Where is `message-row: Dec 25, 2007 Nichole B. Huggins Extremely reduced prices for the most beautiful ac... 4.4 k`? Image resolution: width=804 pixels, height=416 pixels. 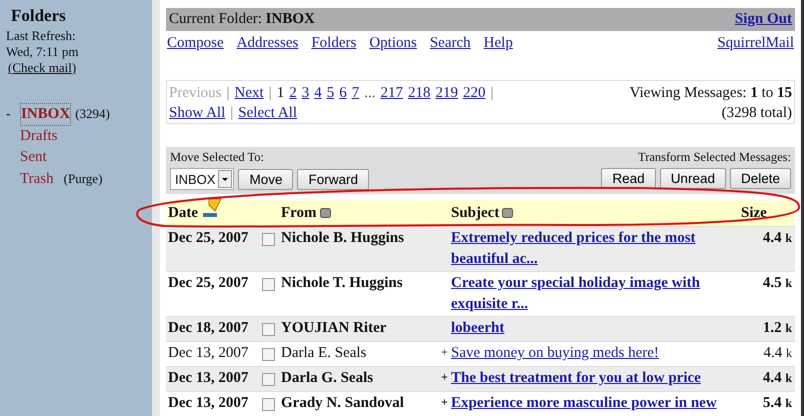 message-row: Dec 25, 2007 Nichole B. Huggins Extremely reduced prices for the most beautiful ac... 4.4 k is located at coordinates (480, 248).